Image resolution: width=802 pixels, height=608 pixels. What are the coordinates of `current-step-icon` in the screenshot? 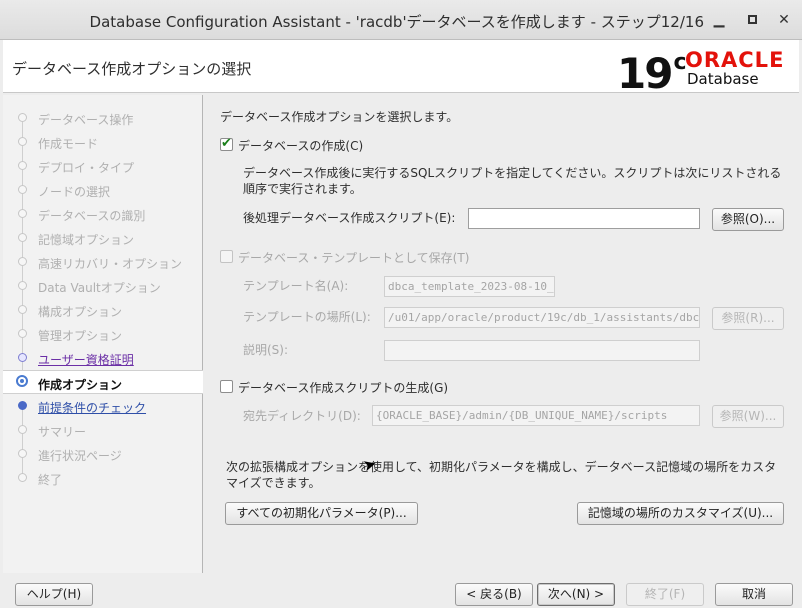 It's located at (22, 381).